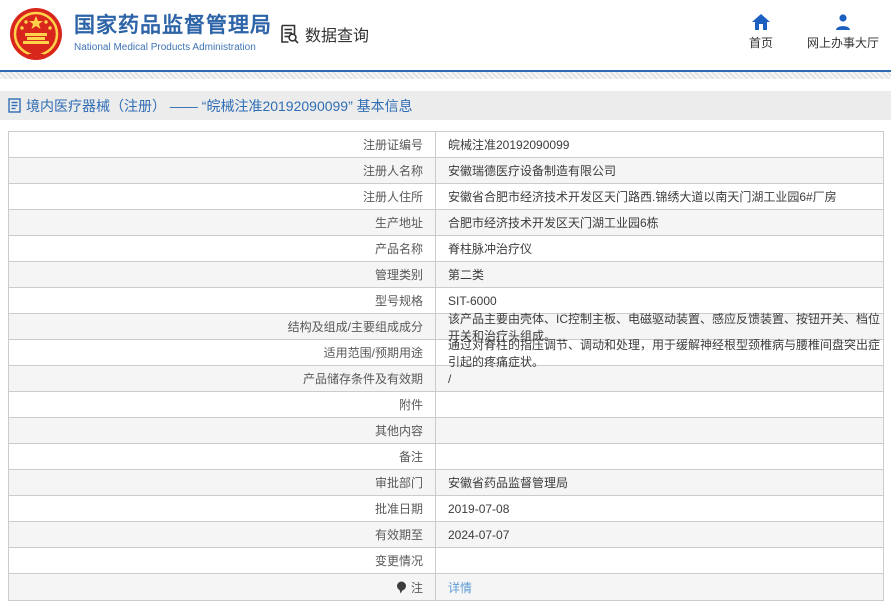  What do you see at coordinates (222, 170) in the screenshot?
I see `row-label: 注册人名称` at bounding box center [222, 170].